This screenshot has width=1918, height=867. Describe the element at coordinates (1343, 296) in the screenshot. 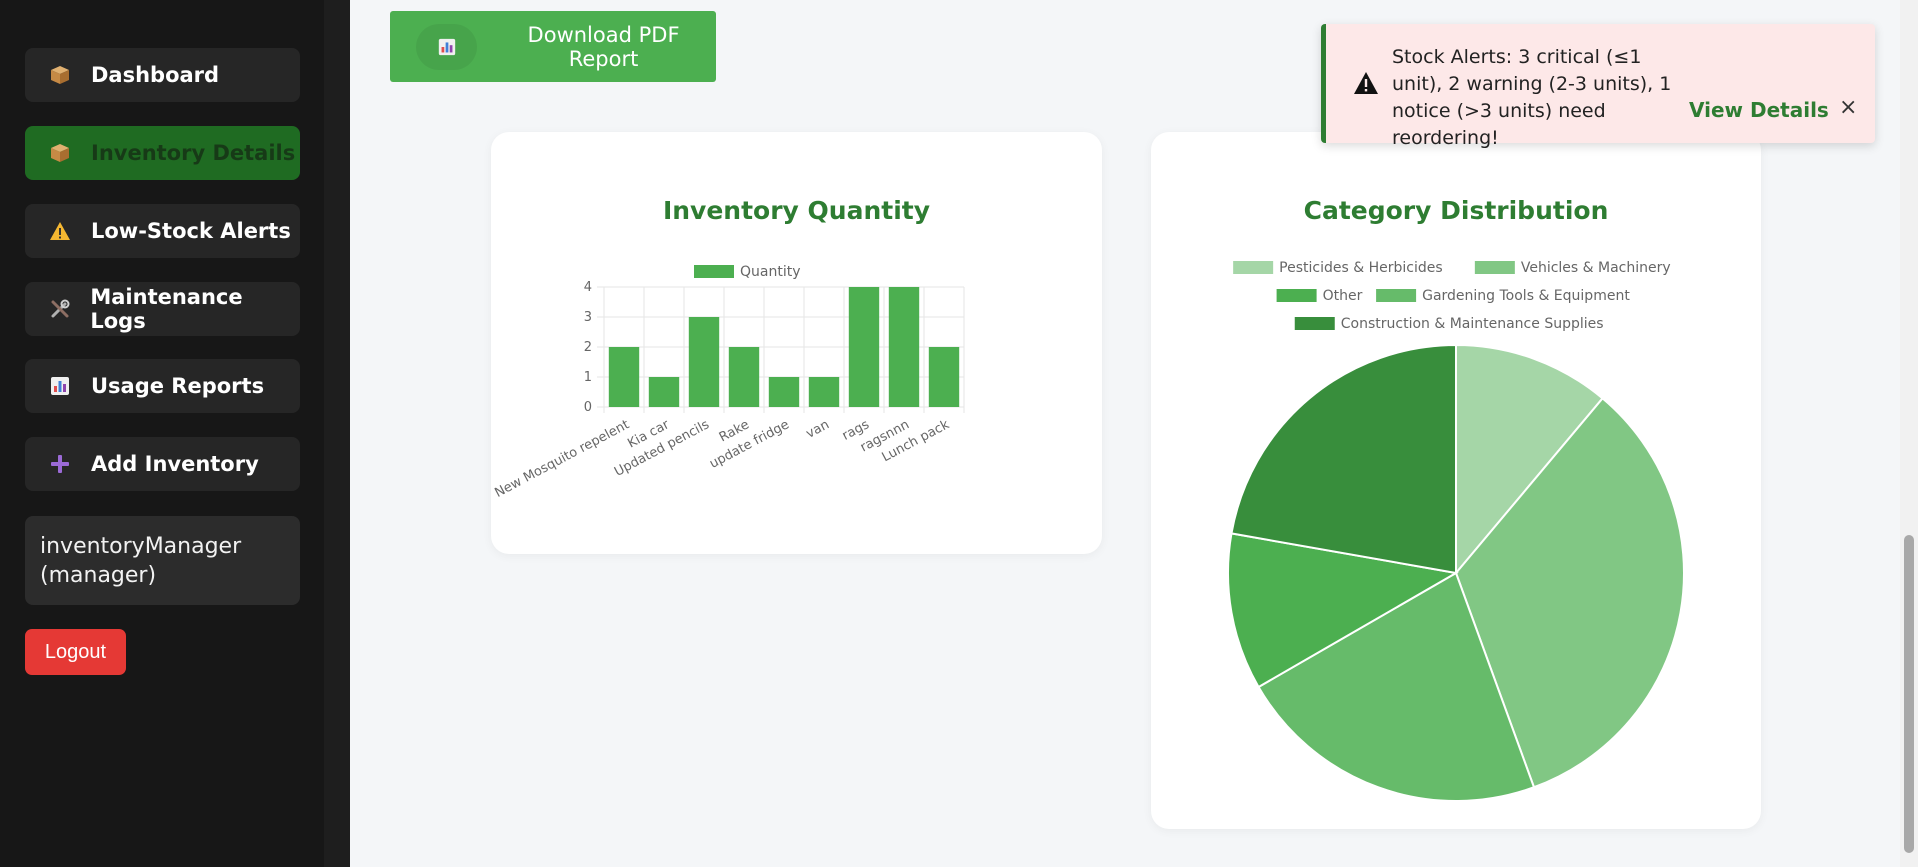

I see `legend-label: Other` at that location.